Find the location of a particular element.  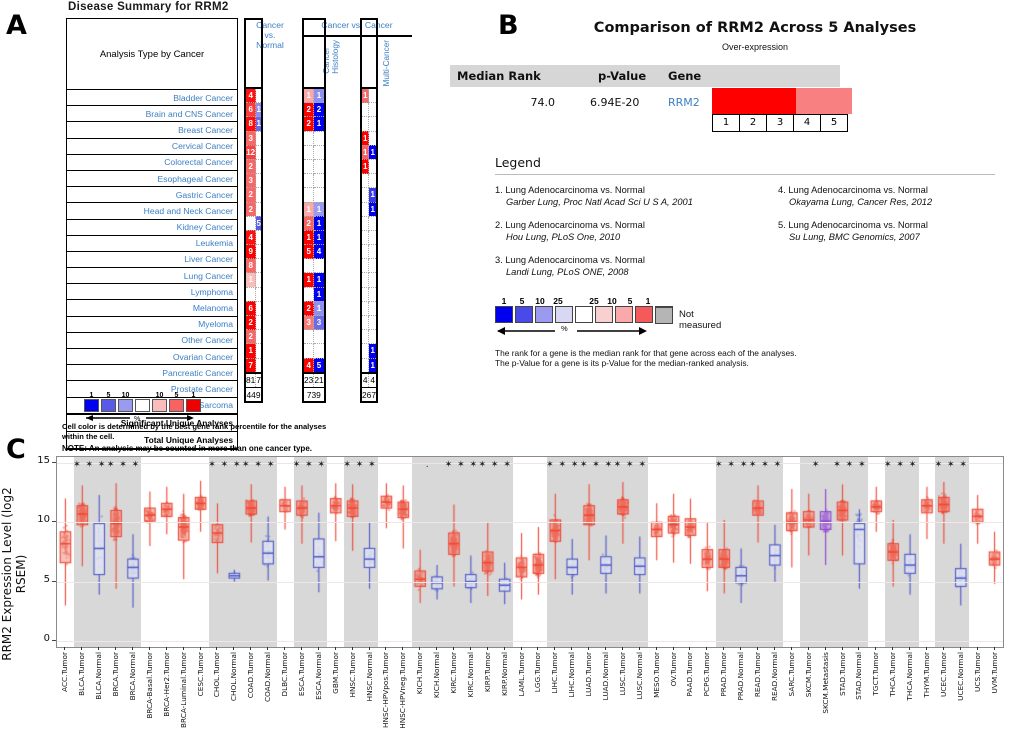

table-row: Brain and CNS Cancer is located at coordinates (152, 114).